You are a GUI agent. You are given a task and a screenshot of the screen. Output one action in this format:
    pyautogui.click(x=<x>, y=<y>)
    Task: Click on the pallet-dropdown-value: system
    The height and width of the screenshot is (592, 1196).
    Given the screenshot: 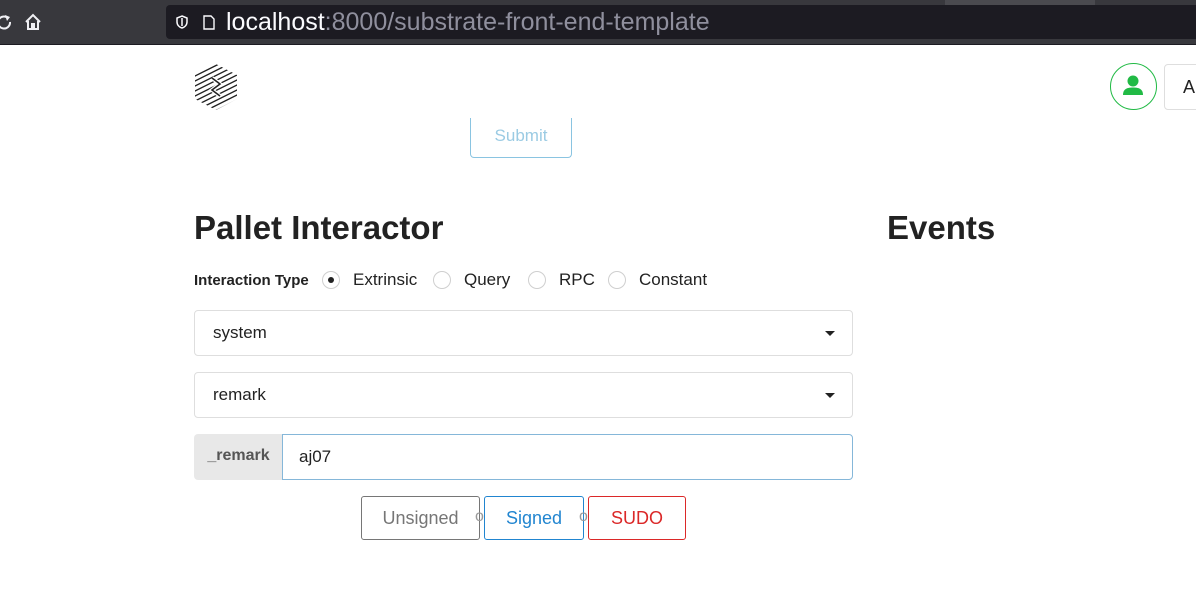 What is the action you would take?
    pyautogui.click(x=240, y=332)
    